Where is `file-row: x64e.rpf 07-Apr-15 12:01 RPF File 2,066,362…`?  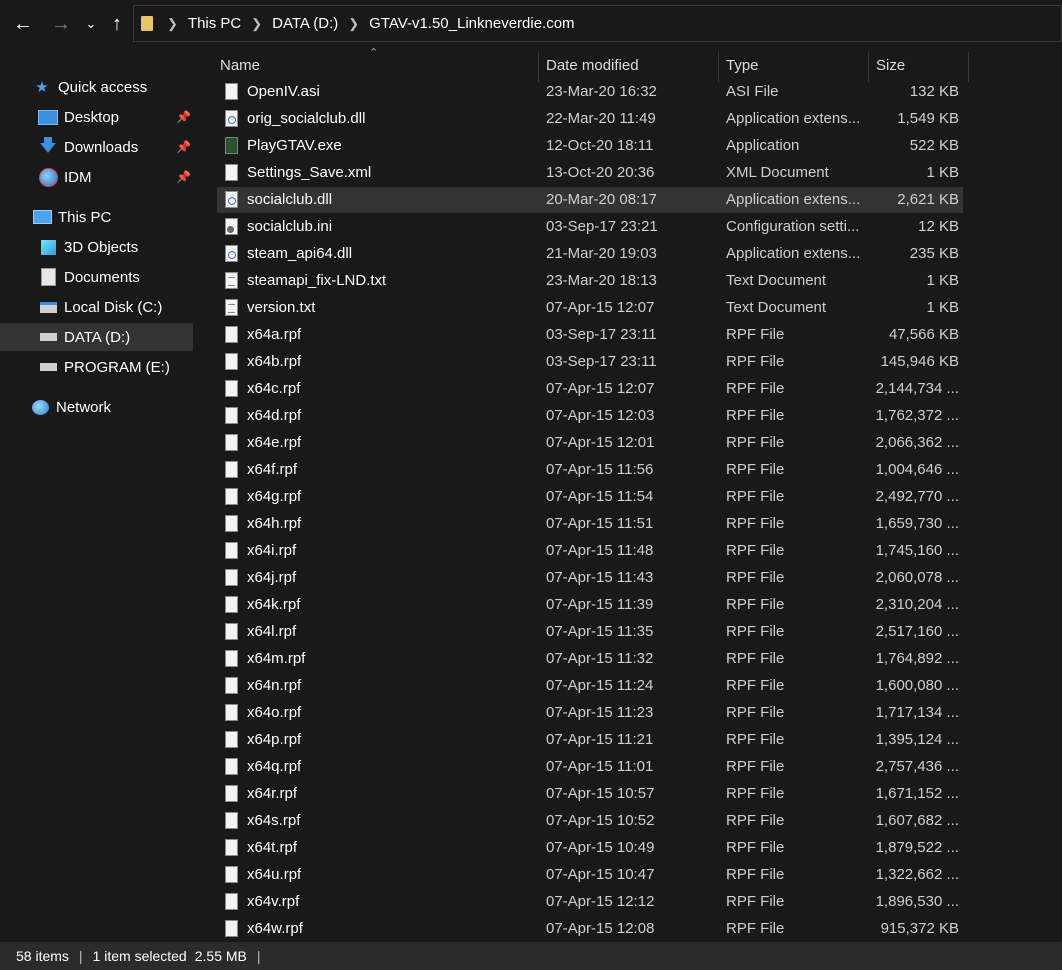
file-row: x64e.rpf 07-Apr-15 12:01 RPF File 2,066,362… is located at coordinates (590, 443).